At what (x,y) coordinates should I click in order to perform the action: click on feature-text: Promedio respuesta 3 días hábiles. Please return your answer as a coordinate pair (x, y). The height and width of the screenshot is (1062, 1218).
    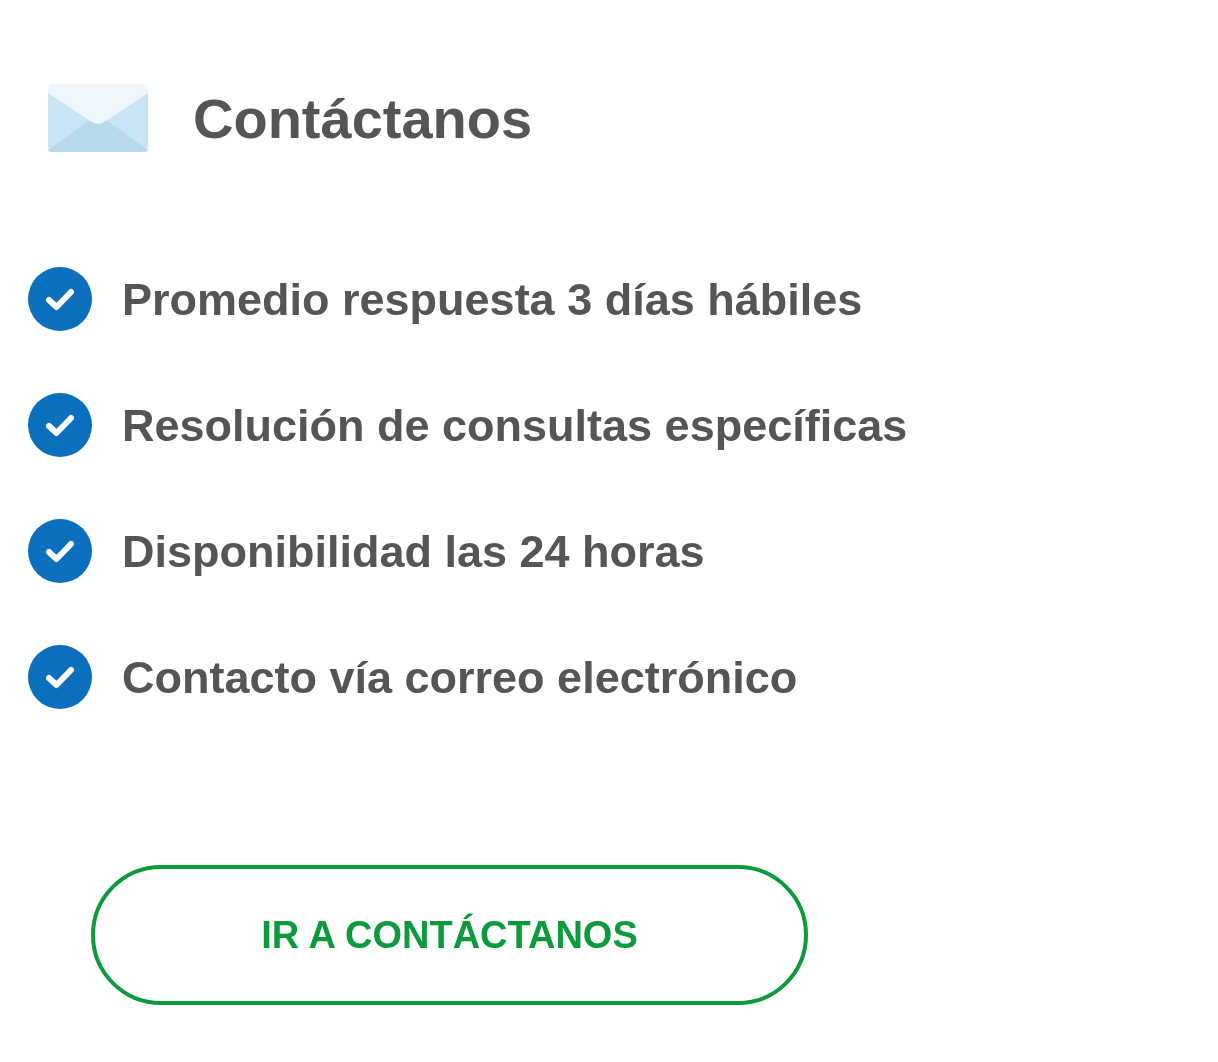
    Looking at the image, I should click on (492, 299).